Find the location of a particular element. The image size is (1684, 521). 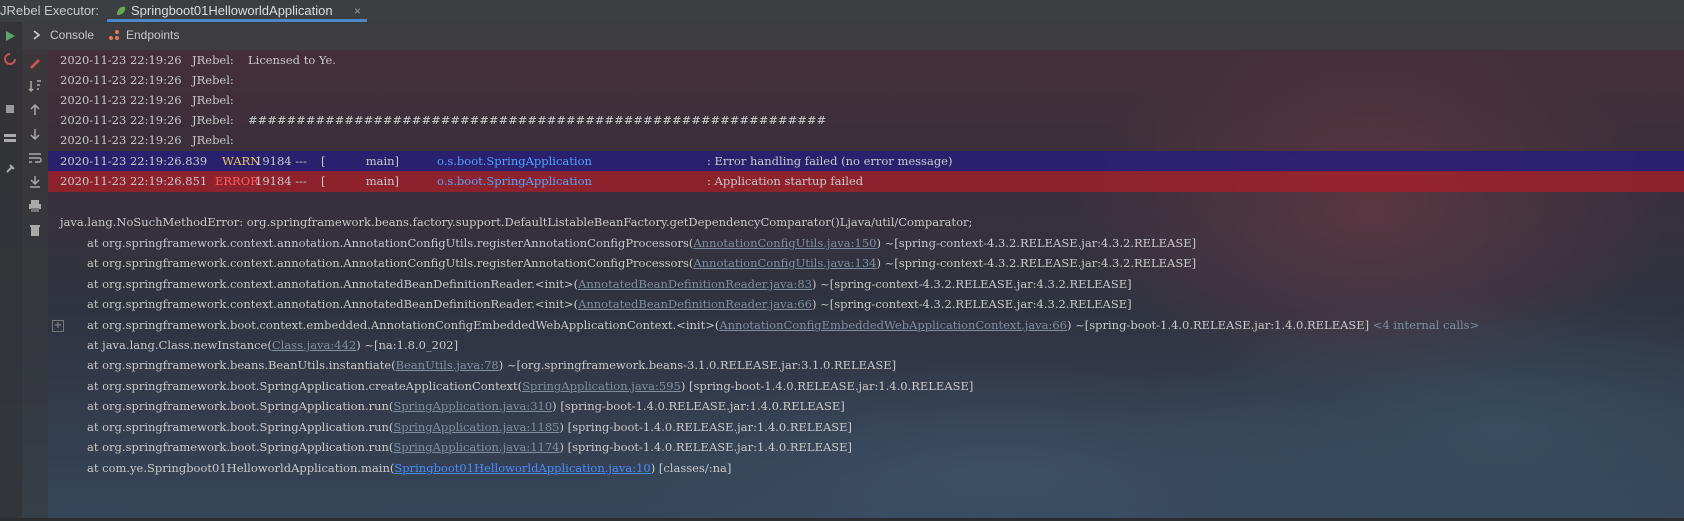

source-link: Class.java:442 is located at coordinates (314, 345).